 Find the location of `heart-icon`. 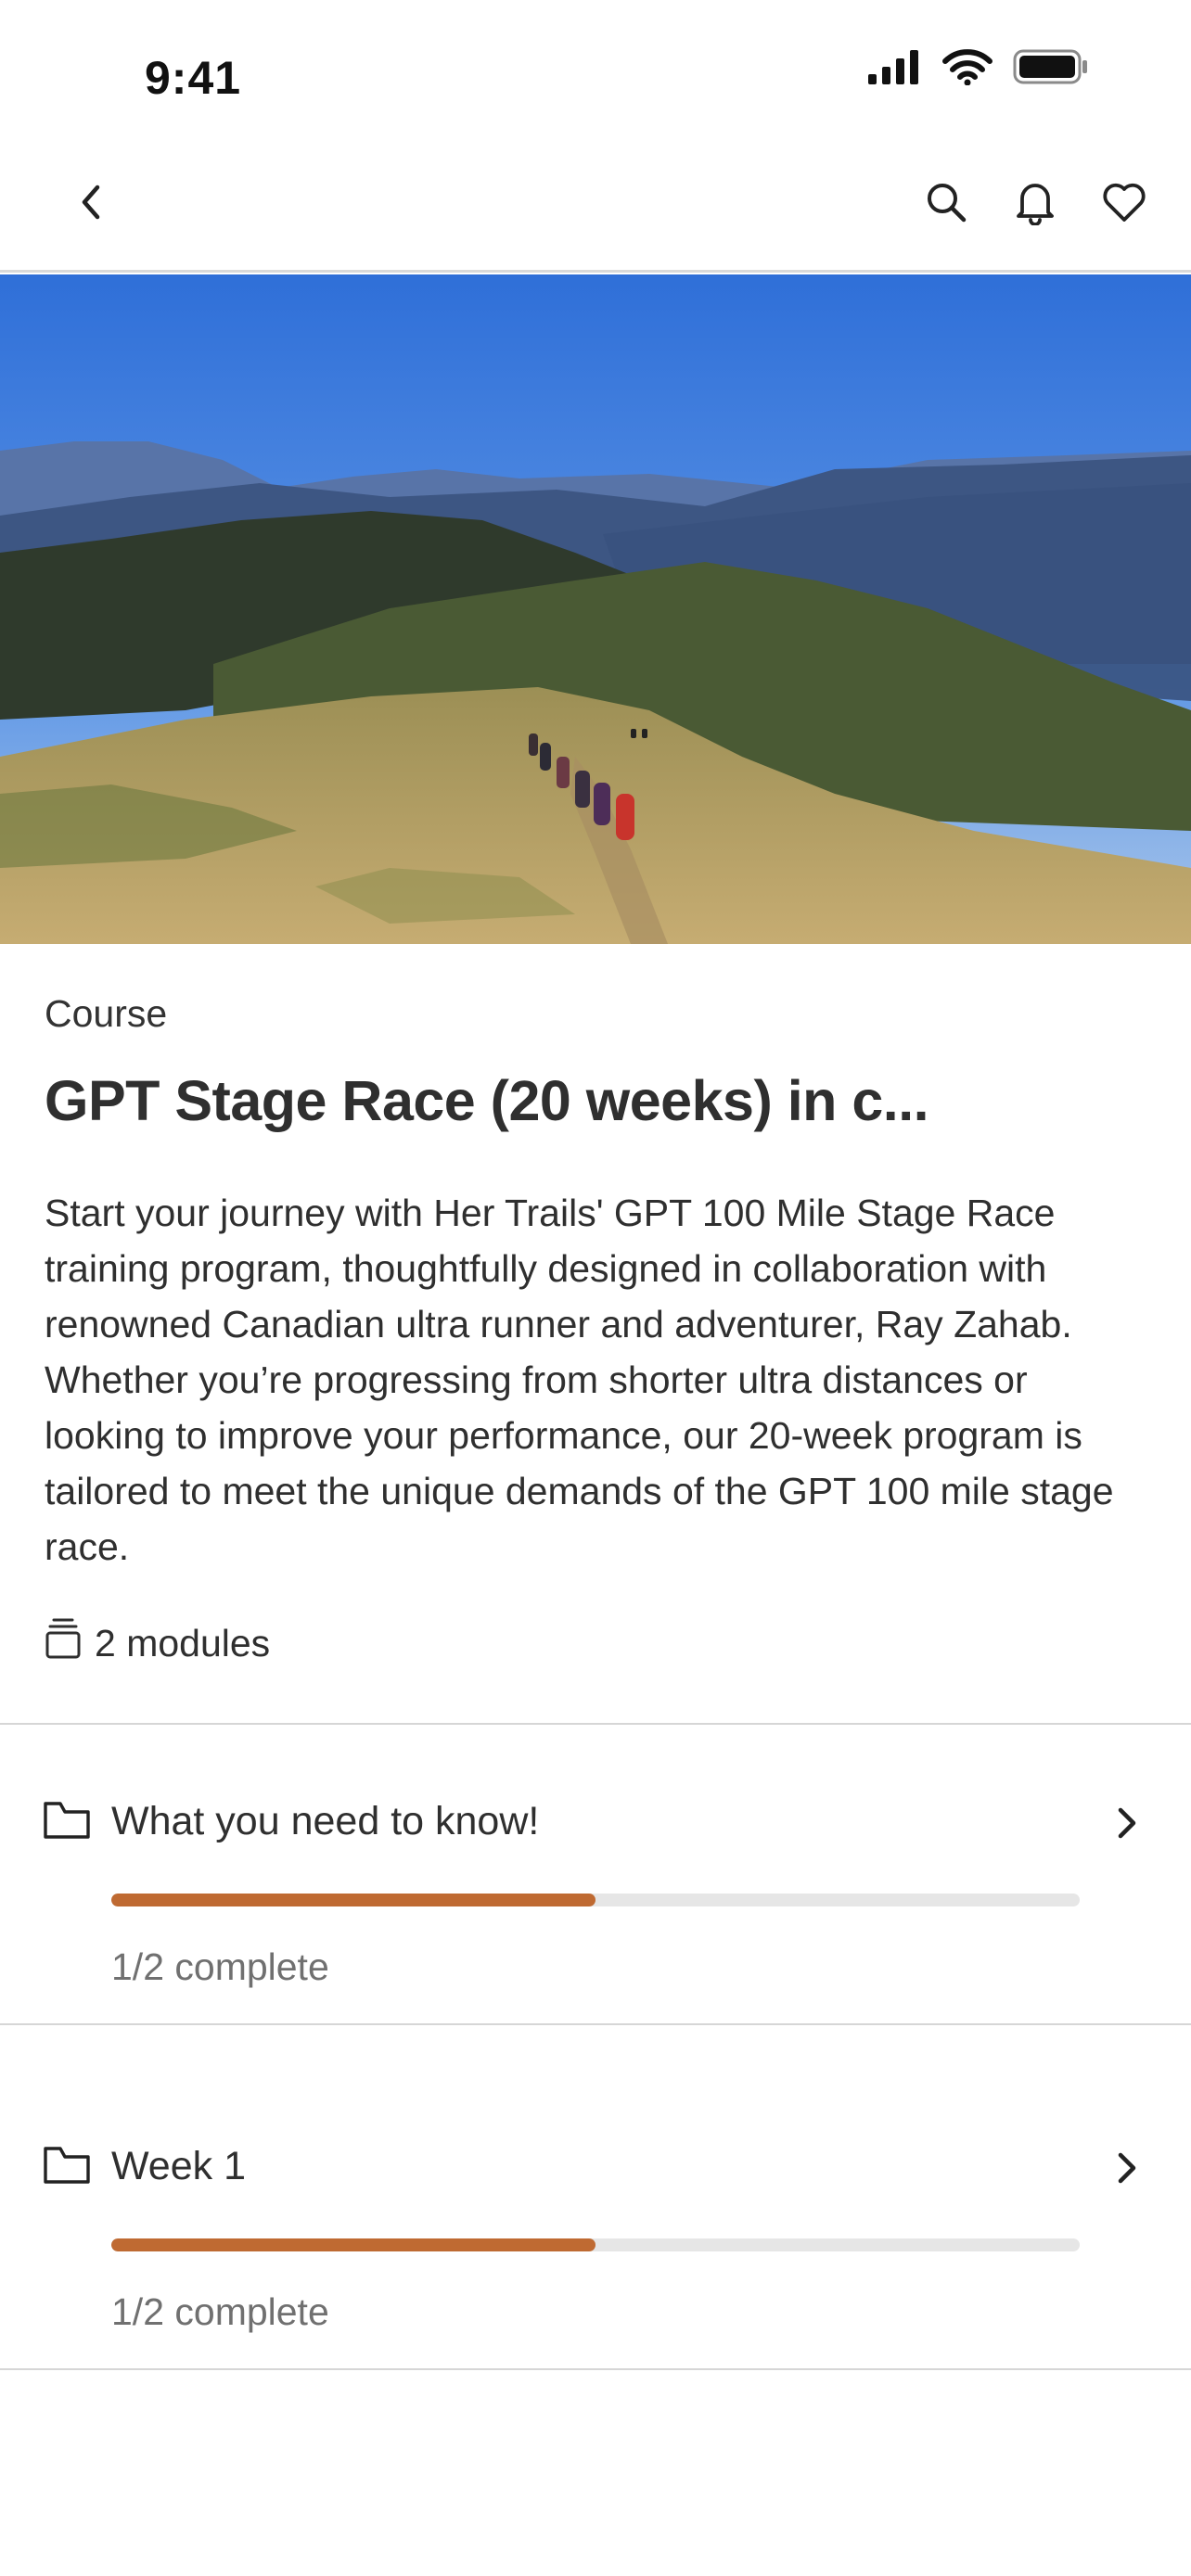

heart-icon is located at coordinates (1124, 204).